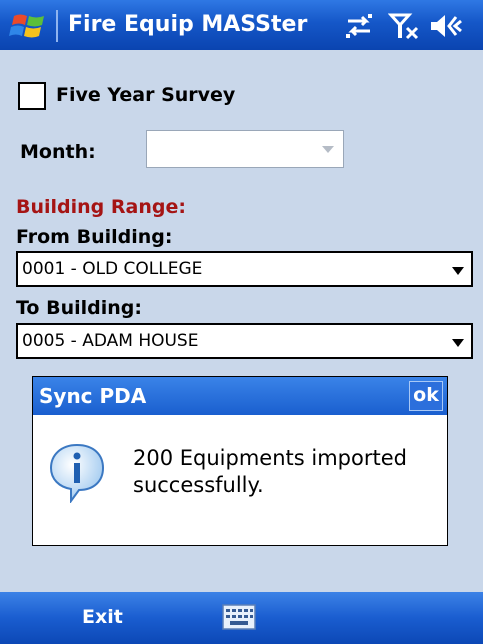  What do you see at coordinates (446, 26) in the screenshot?
I see `volume-icon` at bounding box center [446, 26].